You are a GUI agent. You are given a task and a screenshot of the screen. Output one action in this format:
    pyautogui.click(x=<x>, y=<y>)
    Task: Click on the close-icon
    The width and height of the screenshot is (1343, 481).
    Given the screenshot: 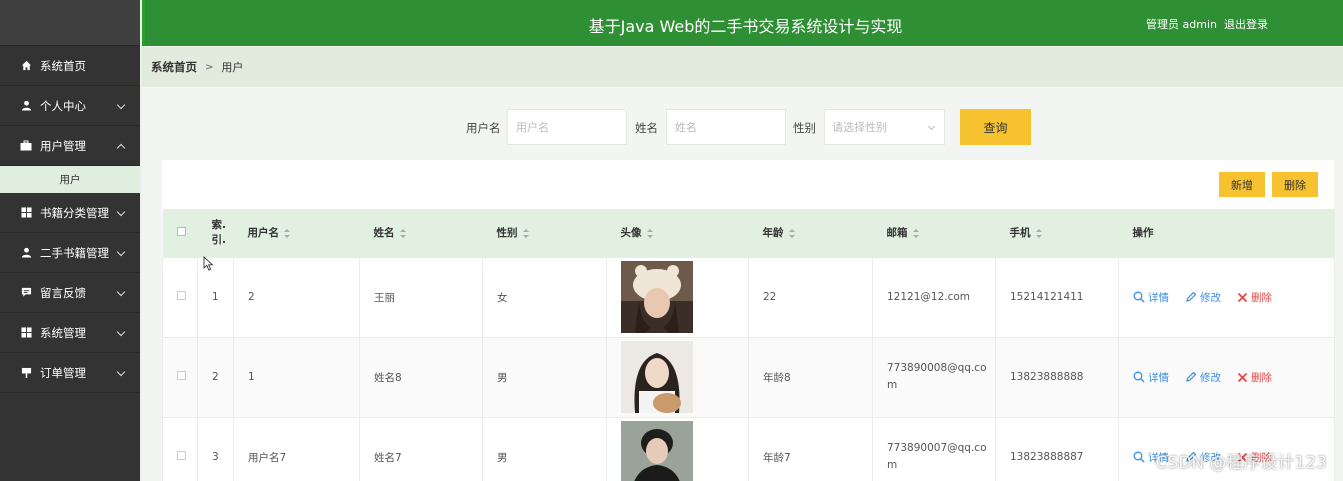 What is the action you would take?
    pyautogui.click(x=1242, y=297)
    